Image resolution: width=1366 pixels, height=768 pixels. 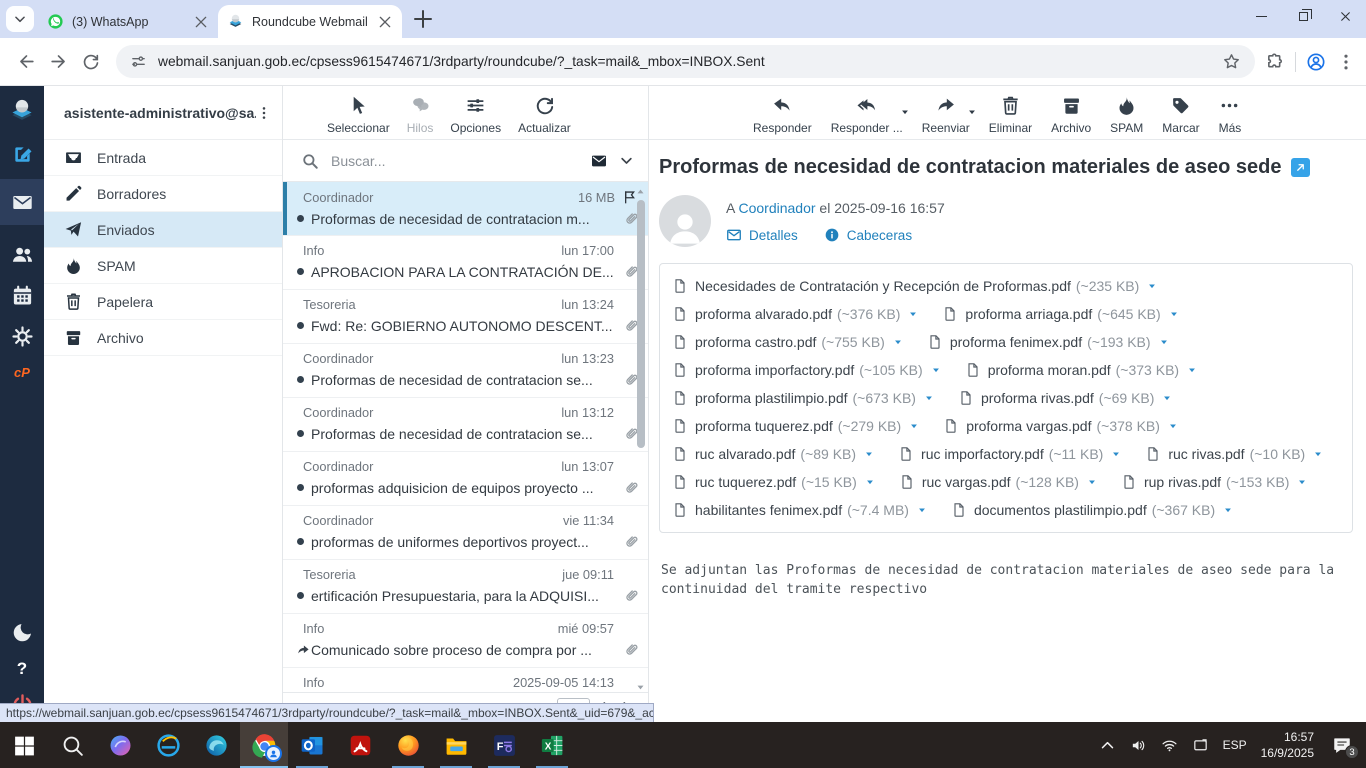 What do you see at coordinates (168, 745) in the screenshot?
I see `taskbar-internet-explorer-button` at bounding box center [168, 745].